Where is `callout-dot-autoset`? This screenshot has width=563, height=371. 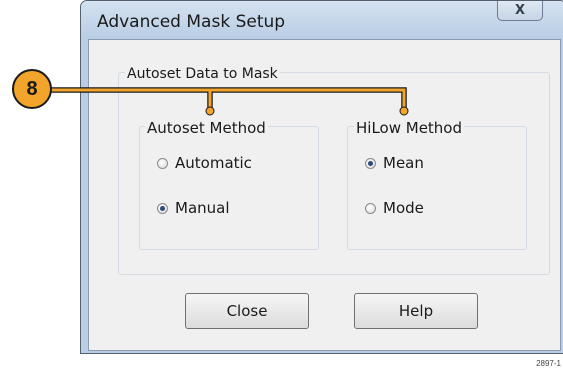 callout-dot-autoset is located at coordinates (210, 111).